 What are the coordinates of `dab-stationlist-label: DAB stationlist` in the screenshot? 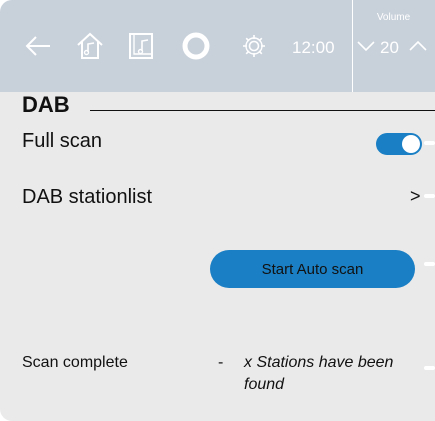 It's located at (87, 197).